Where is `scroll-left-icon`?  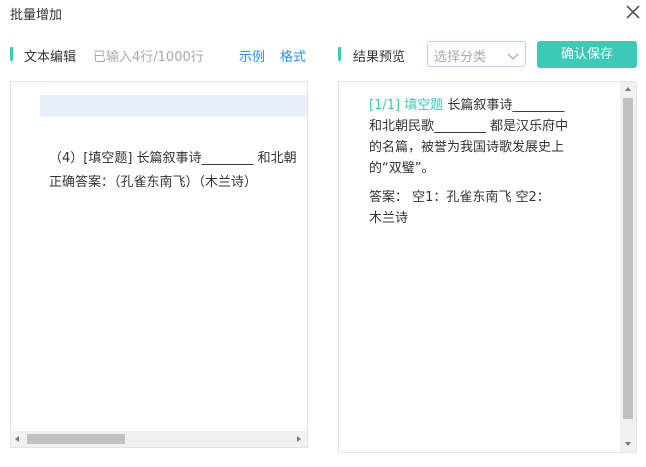 scroll-left-icon is located at coordinates (17, 439).